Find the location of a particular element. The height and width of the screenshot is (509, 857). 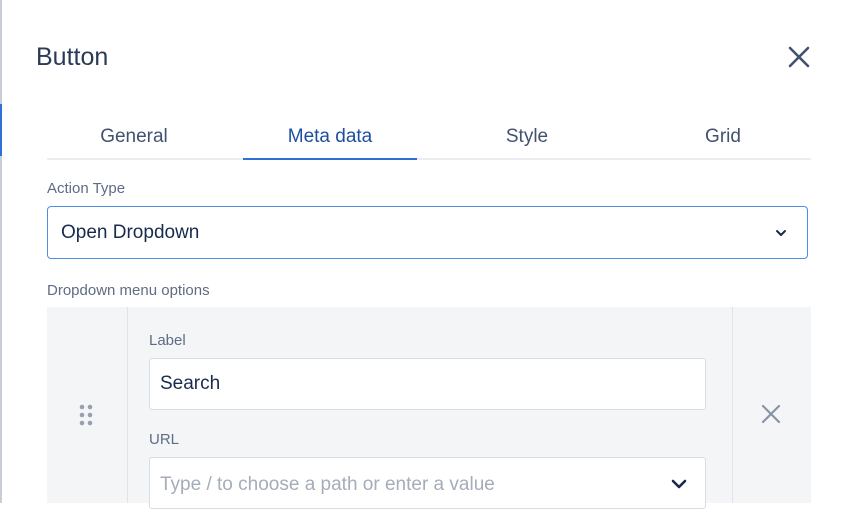

dropdown-options-label: Dropdown menu options is located at coordinates (128, 290).